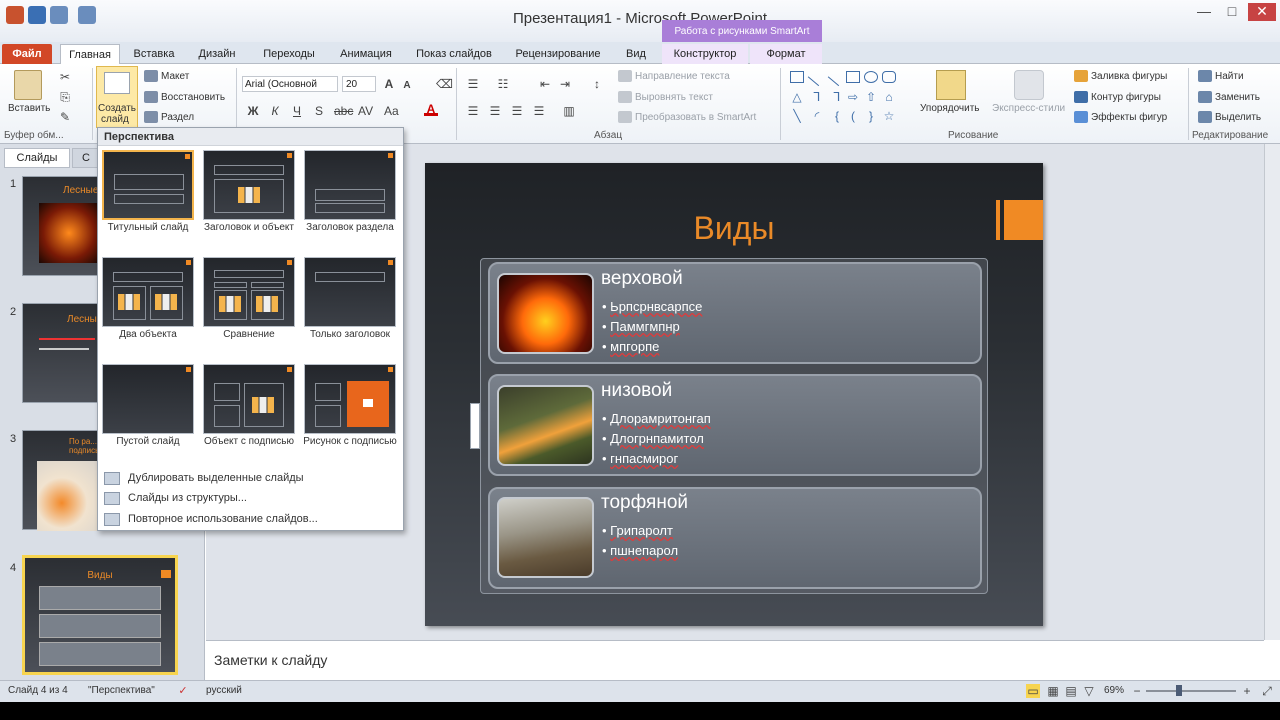 The width and height of the screenshot is (1280, 720). Describe the element at coordinates (1137, 691) in the screenshot. I see `zoom-out-icon: −` at that location.